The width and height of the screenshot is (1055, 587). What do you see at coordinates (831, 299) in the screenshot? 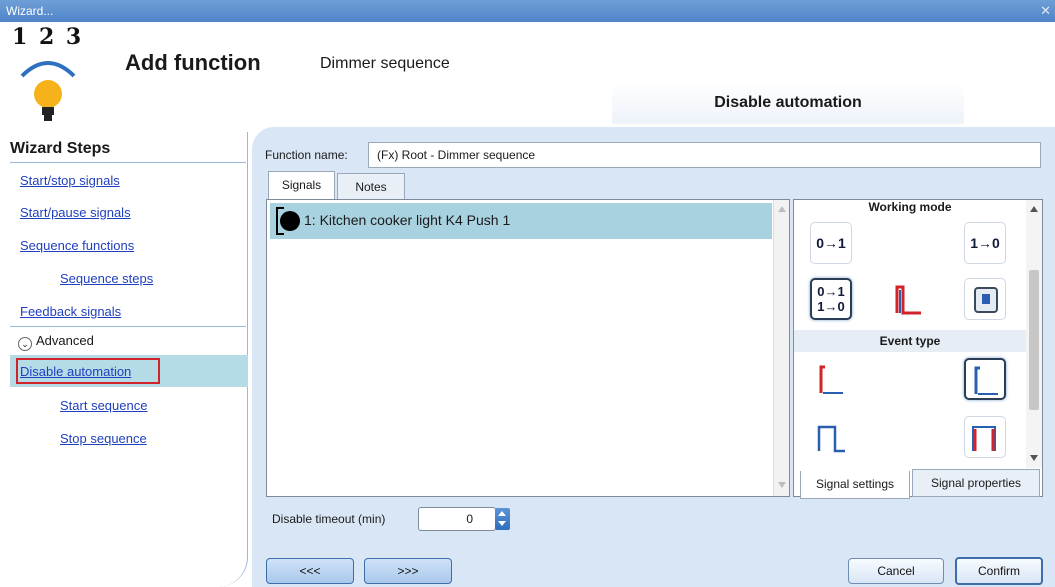
I see `both-edges-icon: 0→1 1→0` at bounding box center [831, 299].